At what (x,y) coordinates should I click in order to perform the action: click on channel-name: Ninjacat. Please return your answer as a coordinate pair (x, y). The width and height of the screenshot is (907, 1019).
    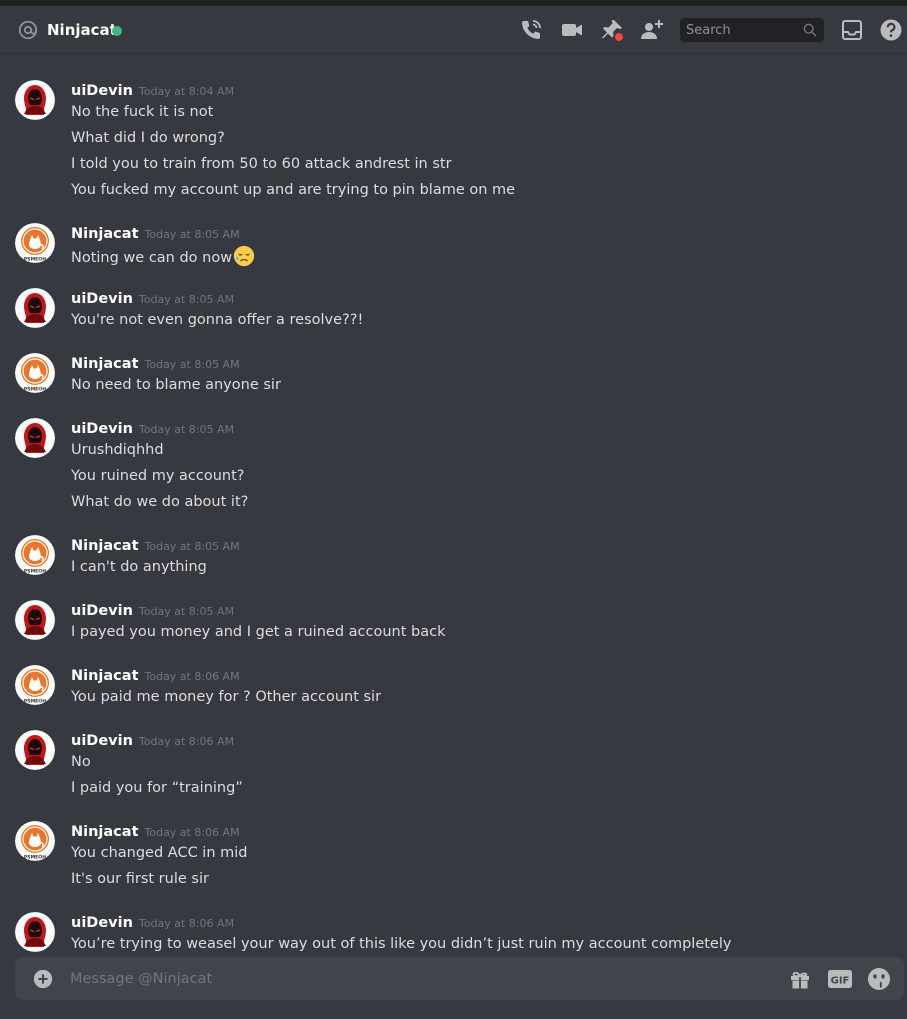
    Looking at the image, I should click on (82, 30).